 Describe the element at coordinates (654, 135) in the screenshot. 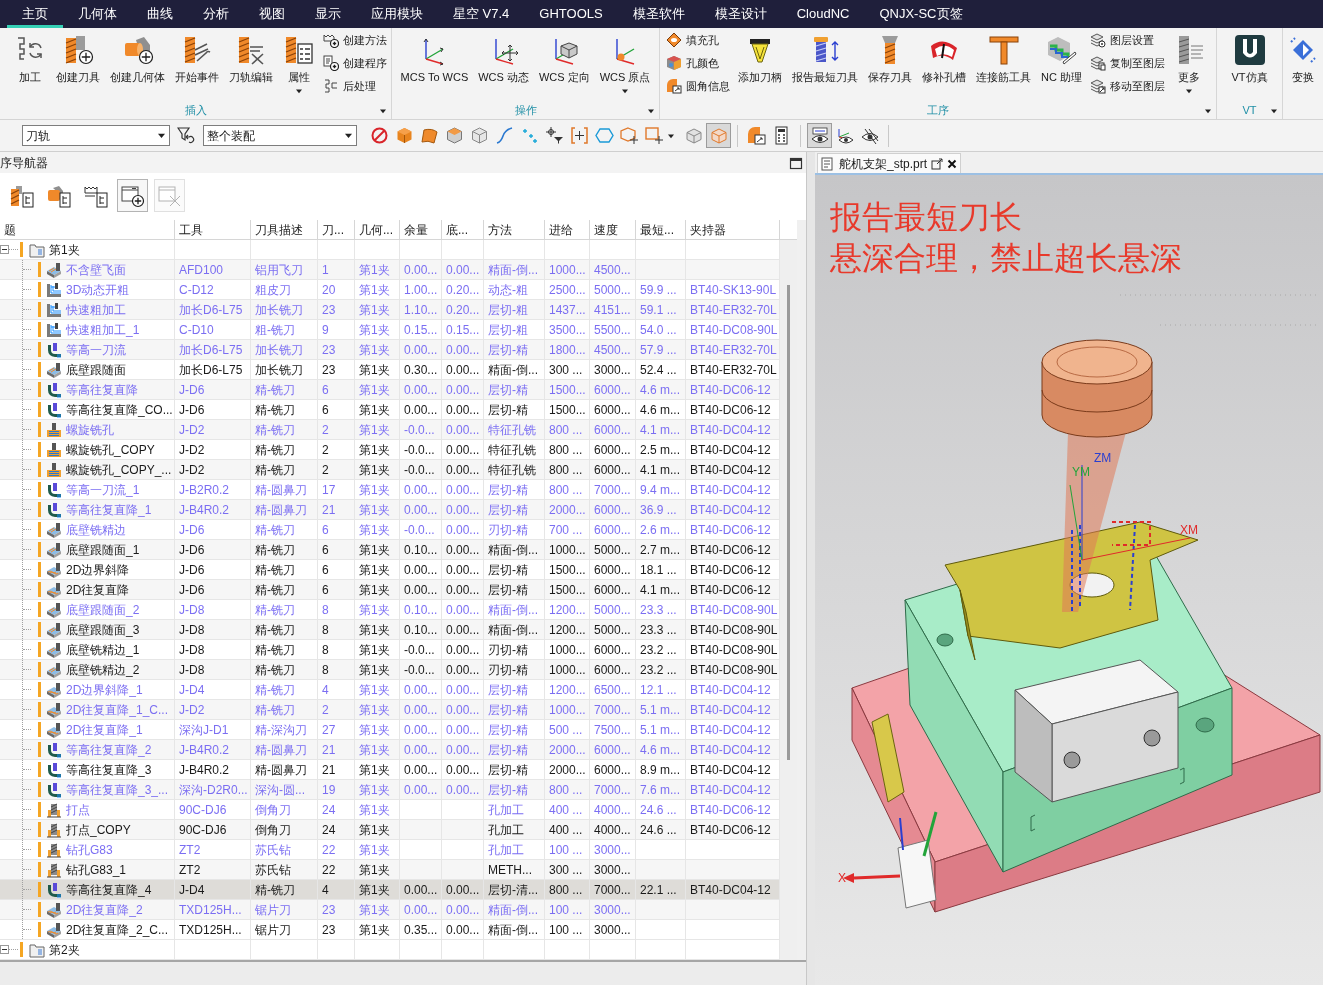

I see `square-point-icon` at that location.